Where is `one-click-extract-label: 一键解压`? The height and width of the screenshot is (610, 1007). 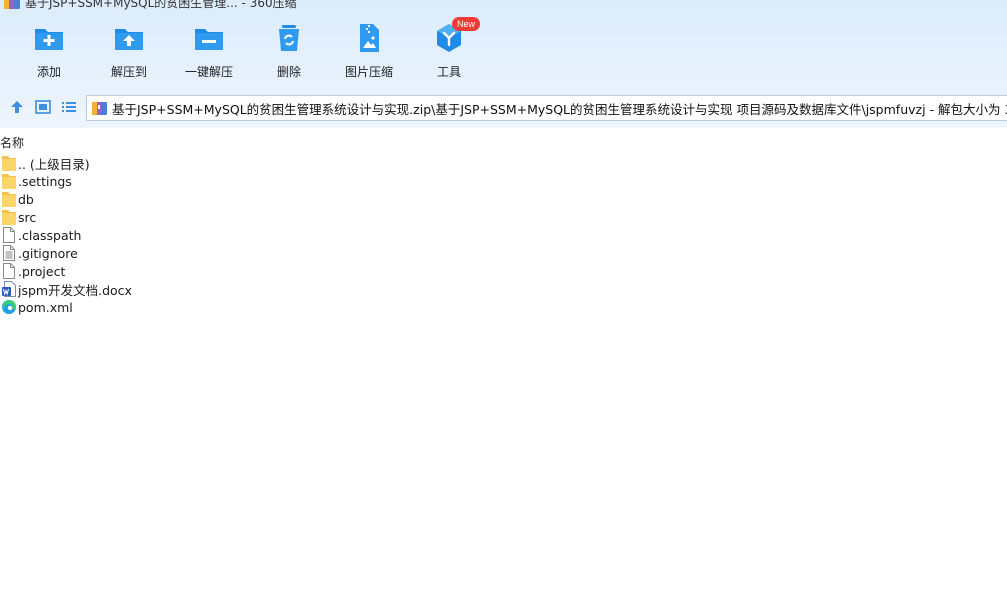
one-click-extract-label: 一键解压 is located at coordinates (208, 72).